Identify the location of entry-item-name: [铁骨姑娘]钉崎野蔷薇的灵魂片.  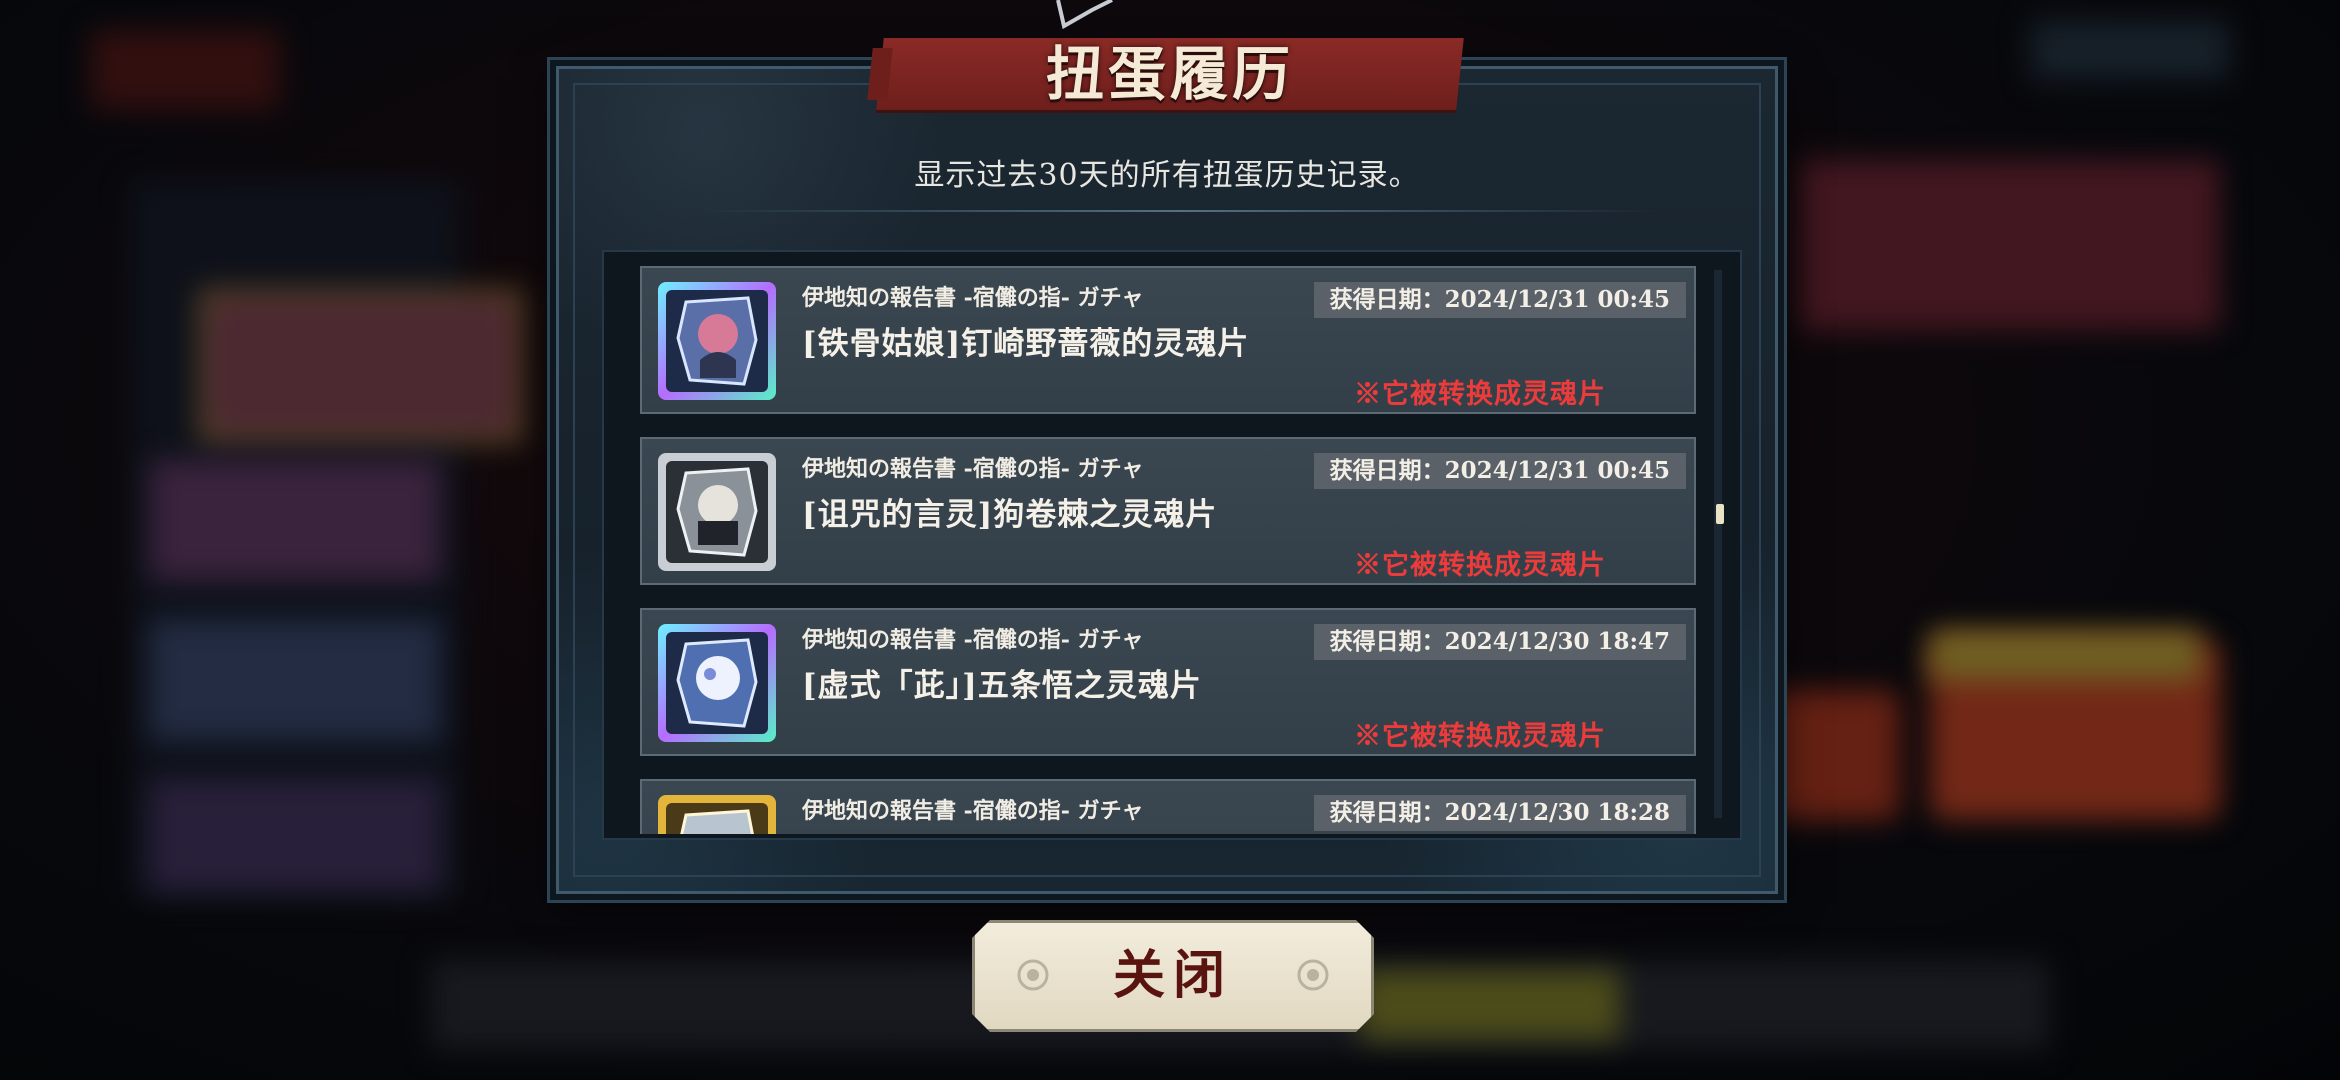
(1026, 344).